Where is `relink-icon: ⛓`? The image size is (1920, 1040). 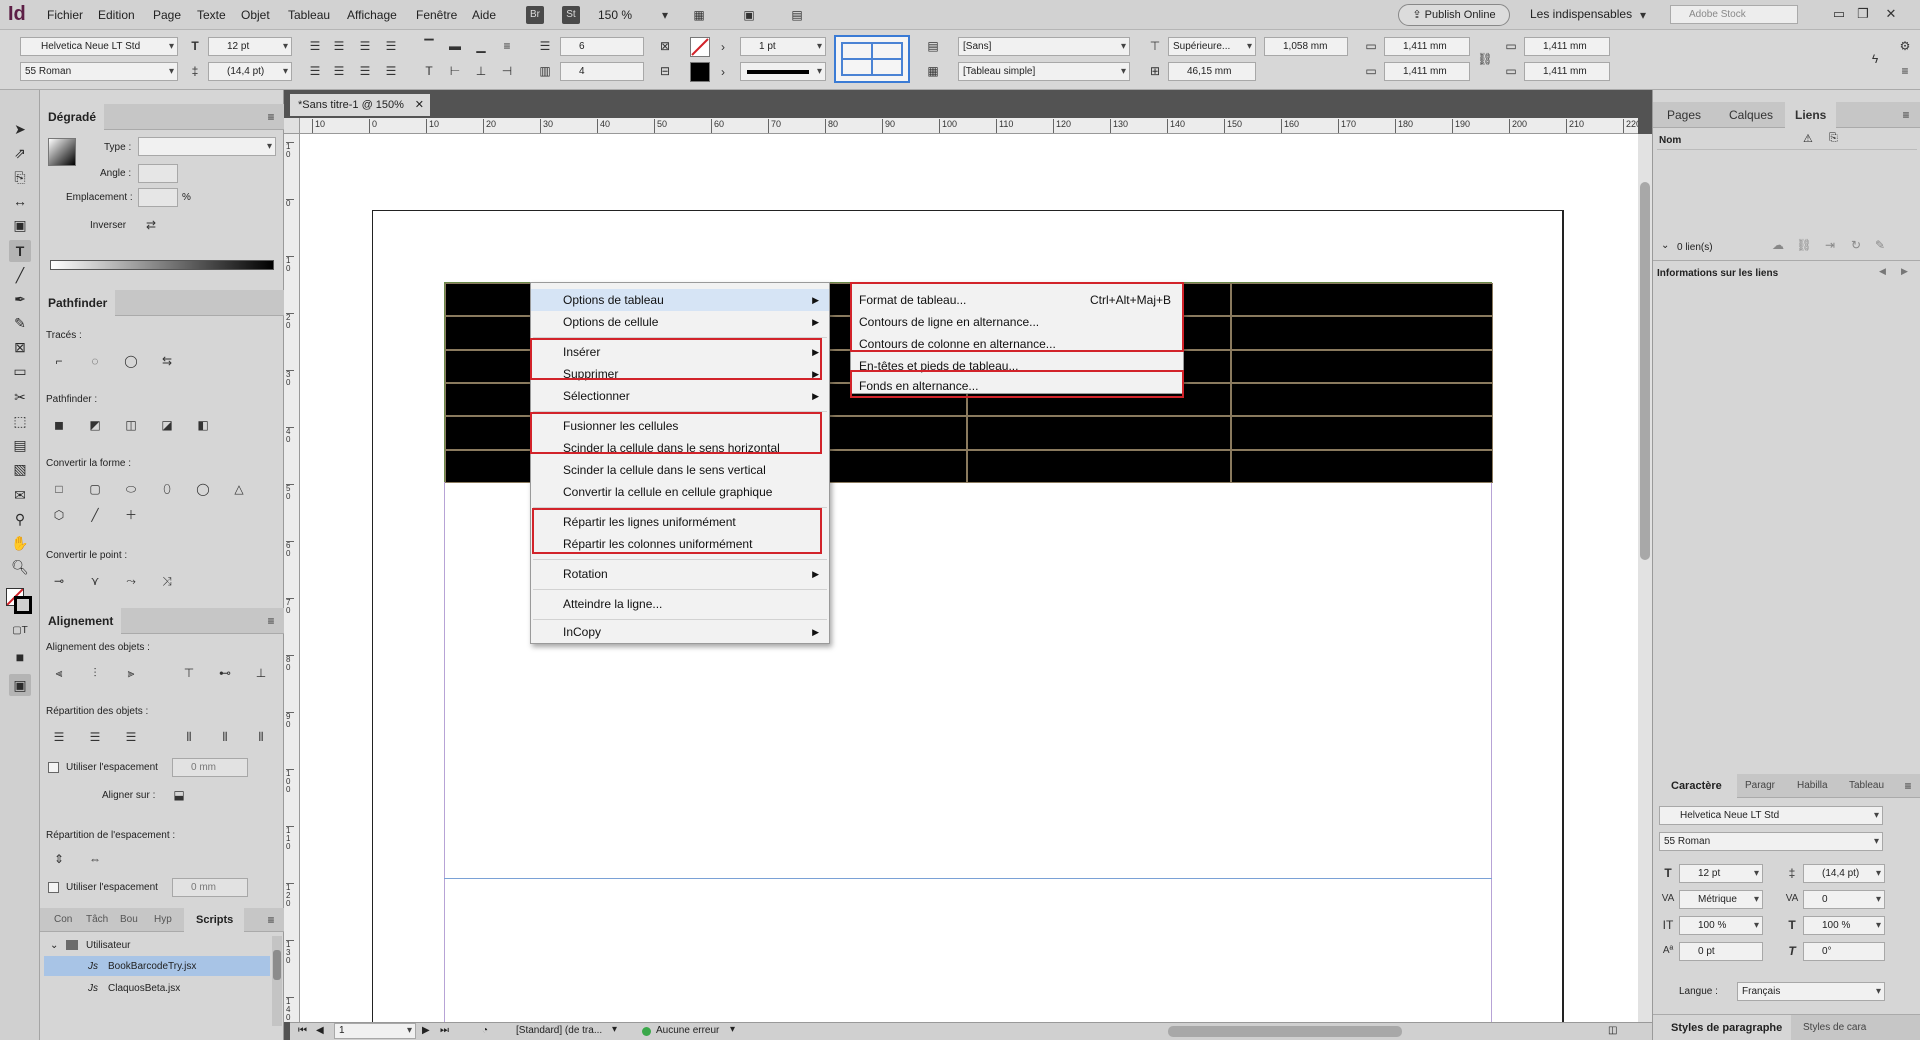
relink-icon: ⛓ is located at coordinates (1804, 245).